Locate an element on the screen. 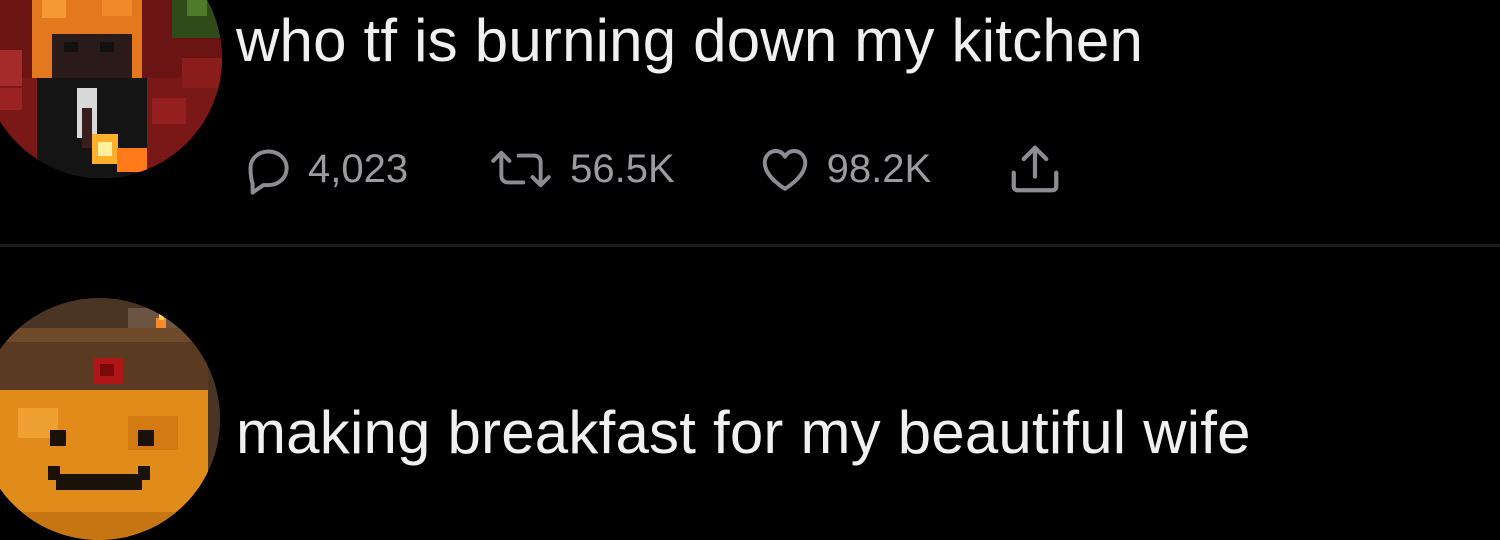  retweet-button: 56.5K is located at coordinates (579, 169).